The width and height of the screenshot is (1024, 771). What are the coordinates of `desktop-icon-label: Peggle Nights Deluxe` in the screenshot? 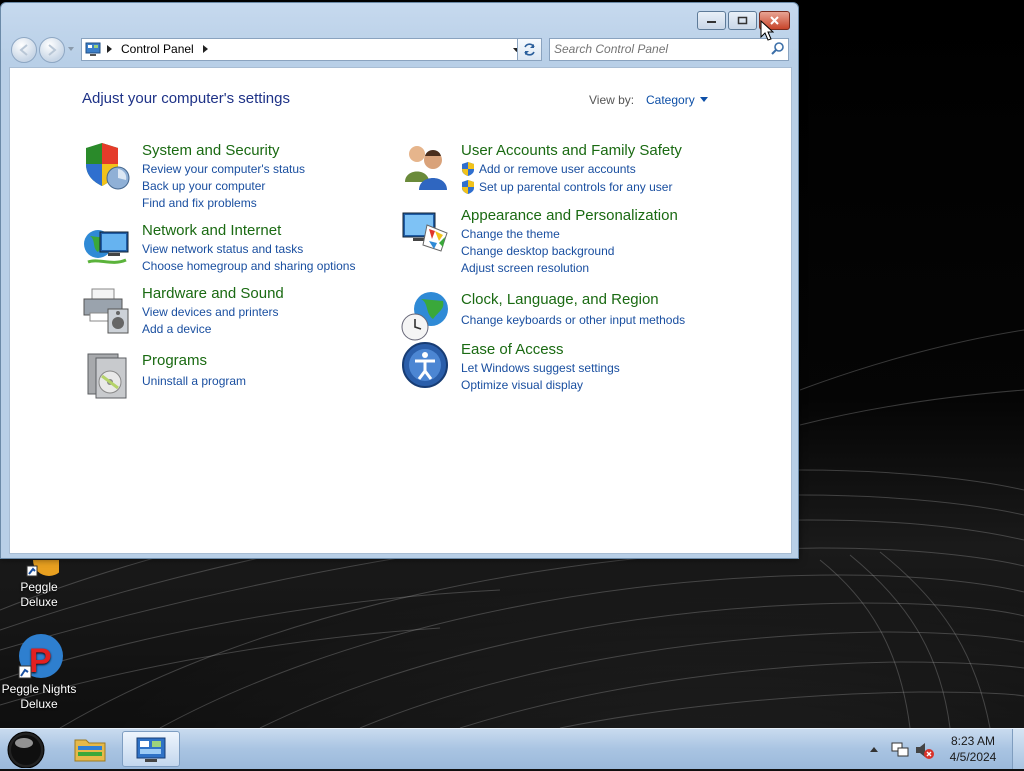 It's located at (39, 696).